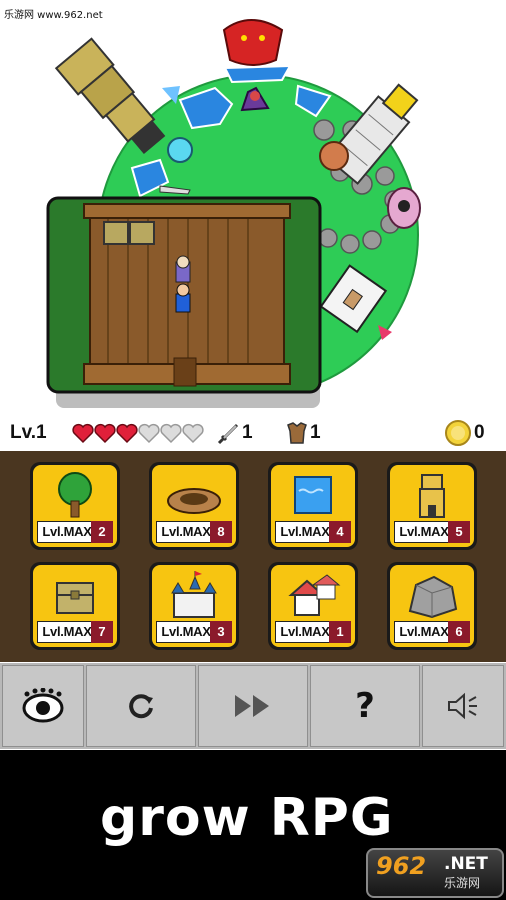 The height and width of the screenshot is (900, 506). Describe the element at coordinates (433, 597) in the screenshot. I see `rock-icon` at that location.